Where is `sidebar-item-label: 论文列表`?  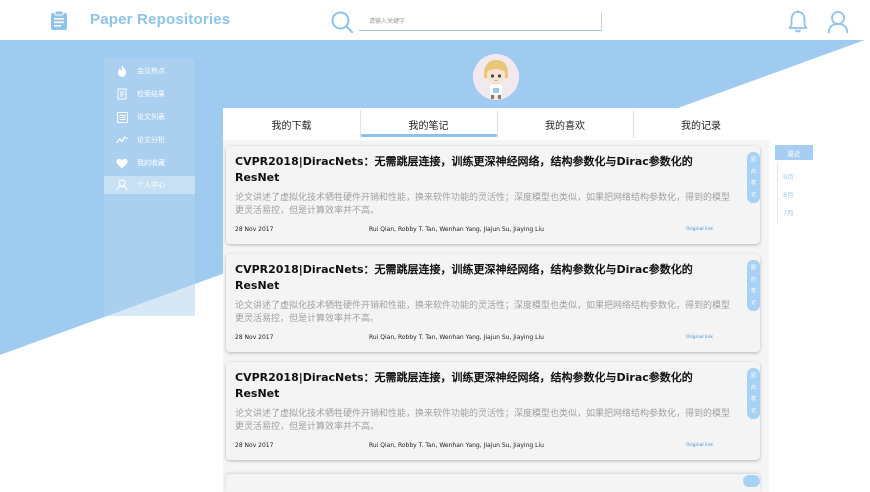
sidebar-item-label: 论文列表 is located at coordinates (151, 117).